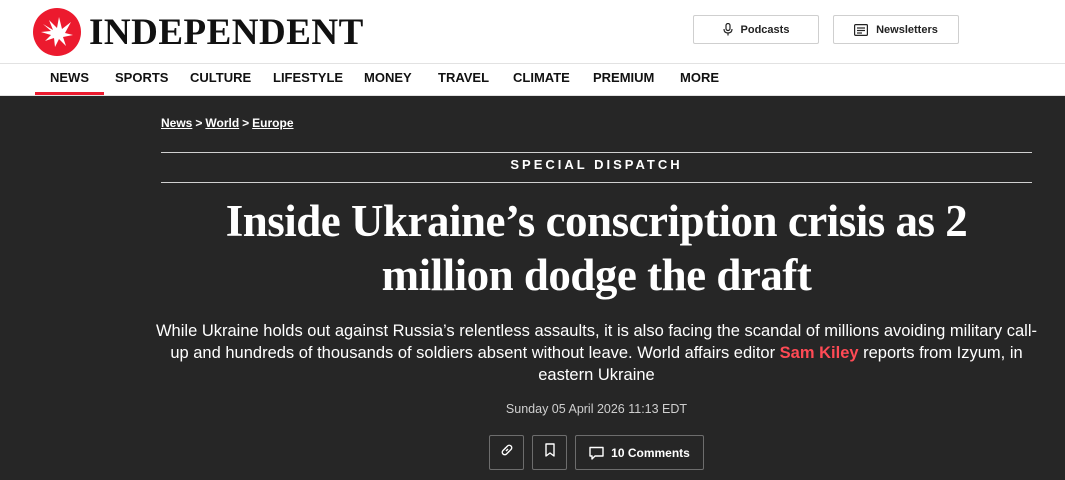 This screenshot has height=480, width=1065. I want to click on nav-item-climate: CLIMATE, so click(541, 79).